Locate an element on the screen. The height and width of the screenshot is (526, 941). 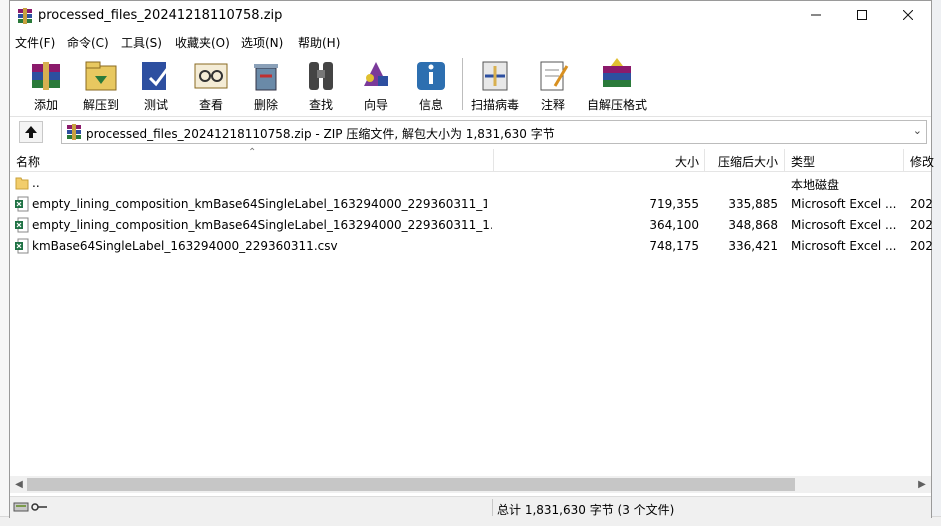
minimize-button is located at coordinates (816, 16).